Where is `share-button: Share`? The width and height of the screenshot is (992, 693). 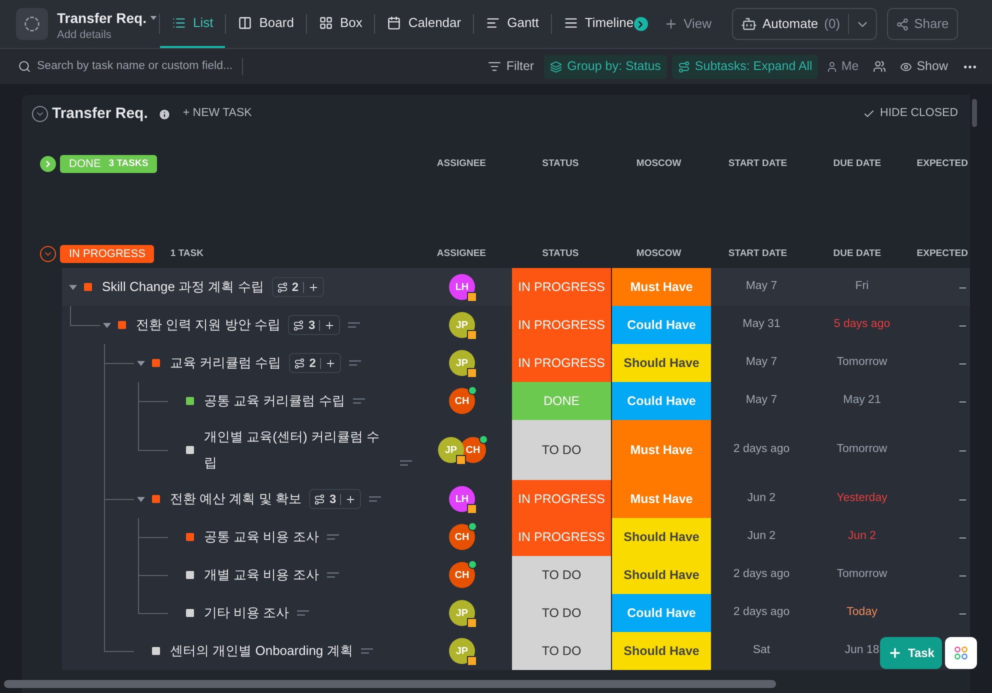
share-button: Share is located at coordinates (922, 24).